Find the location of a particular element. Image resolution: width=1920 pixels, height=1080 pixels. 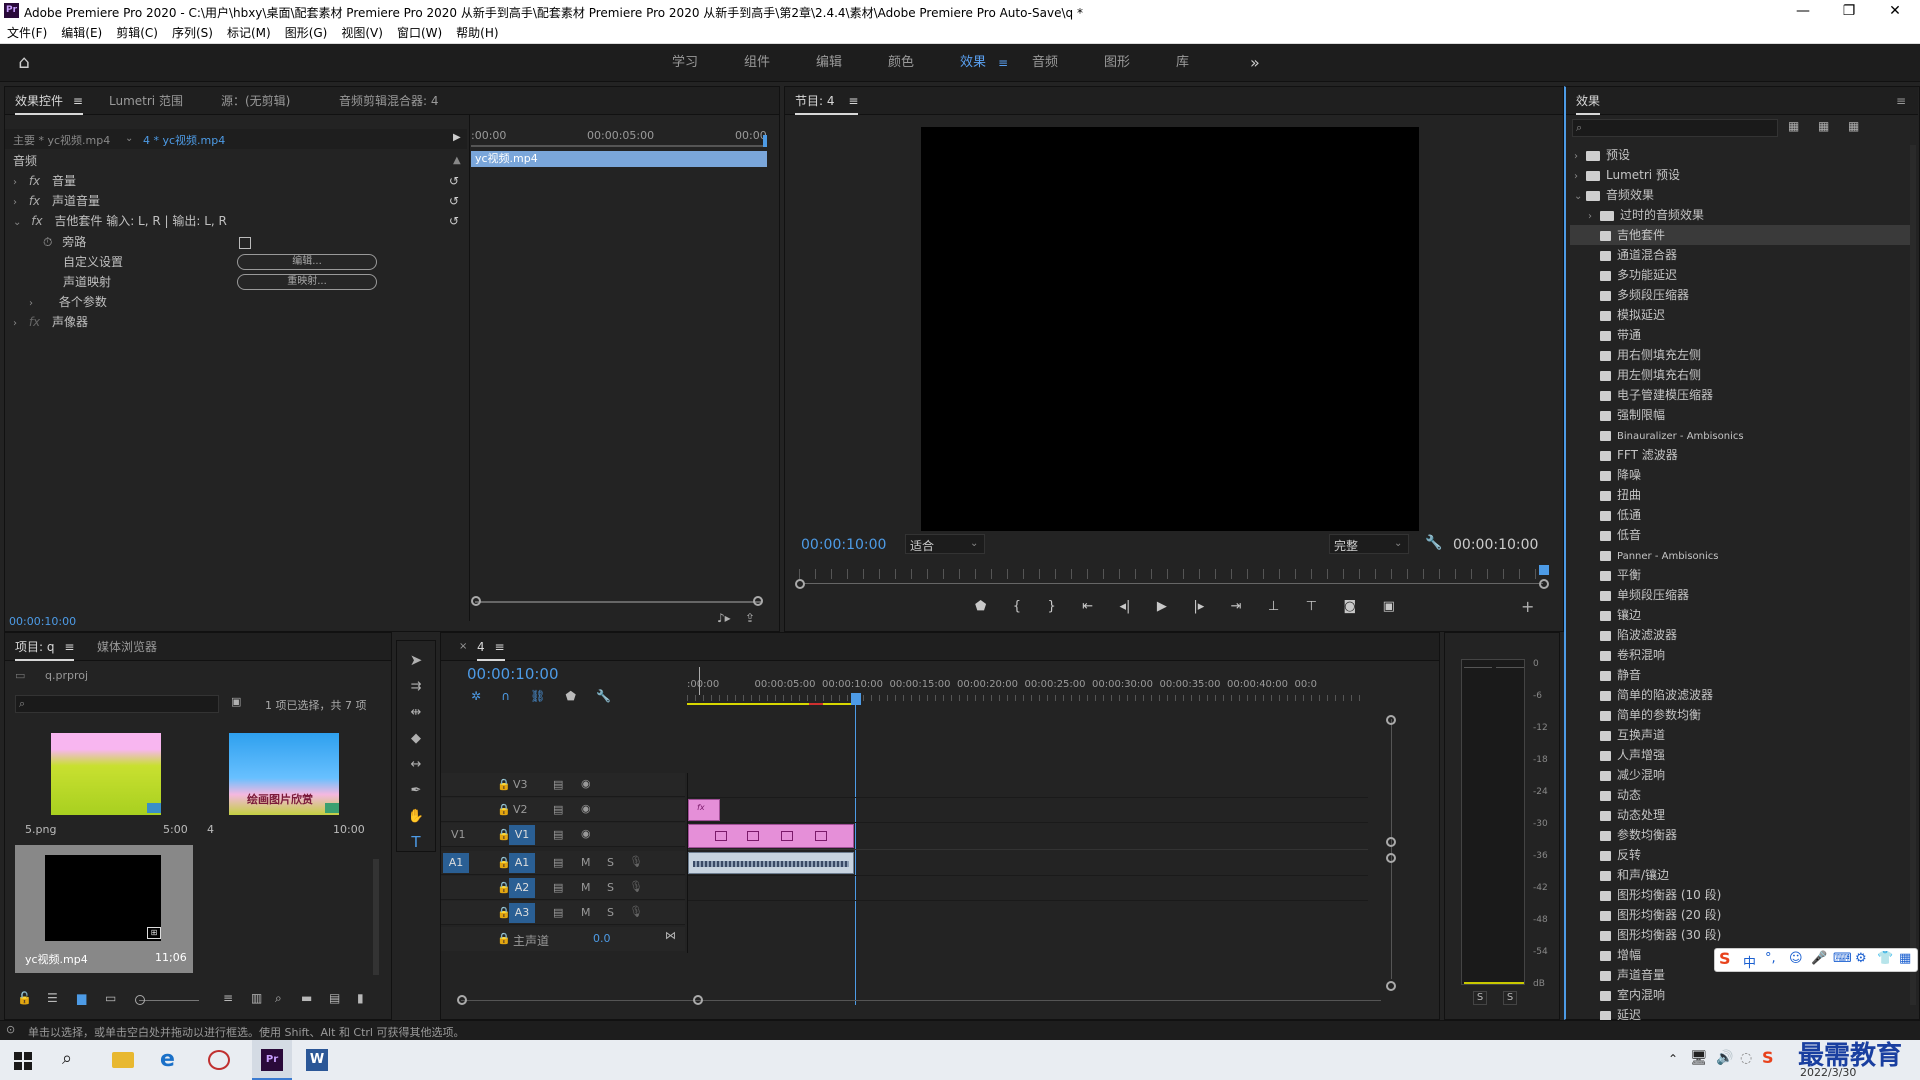

menu-graphics: 图形(G) is located at coordinates (306, 33).